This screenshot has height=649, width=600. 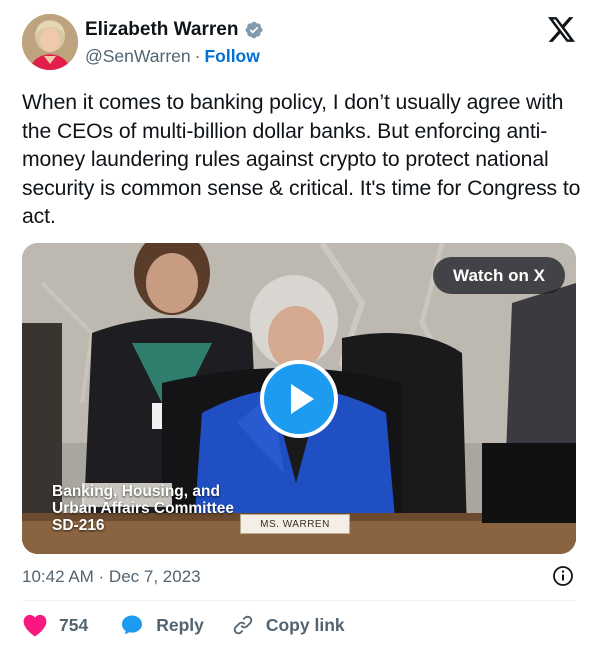 I want to click on speech-bubble-icon, so click(x=132, y=625).